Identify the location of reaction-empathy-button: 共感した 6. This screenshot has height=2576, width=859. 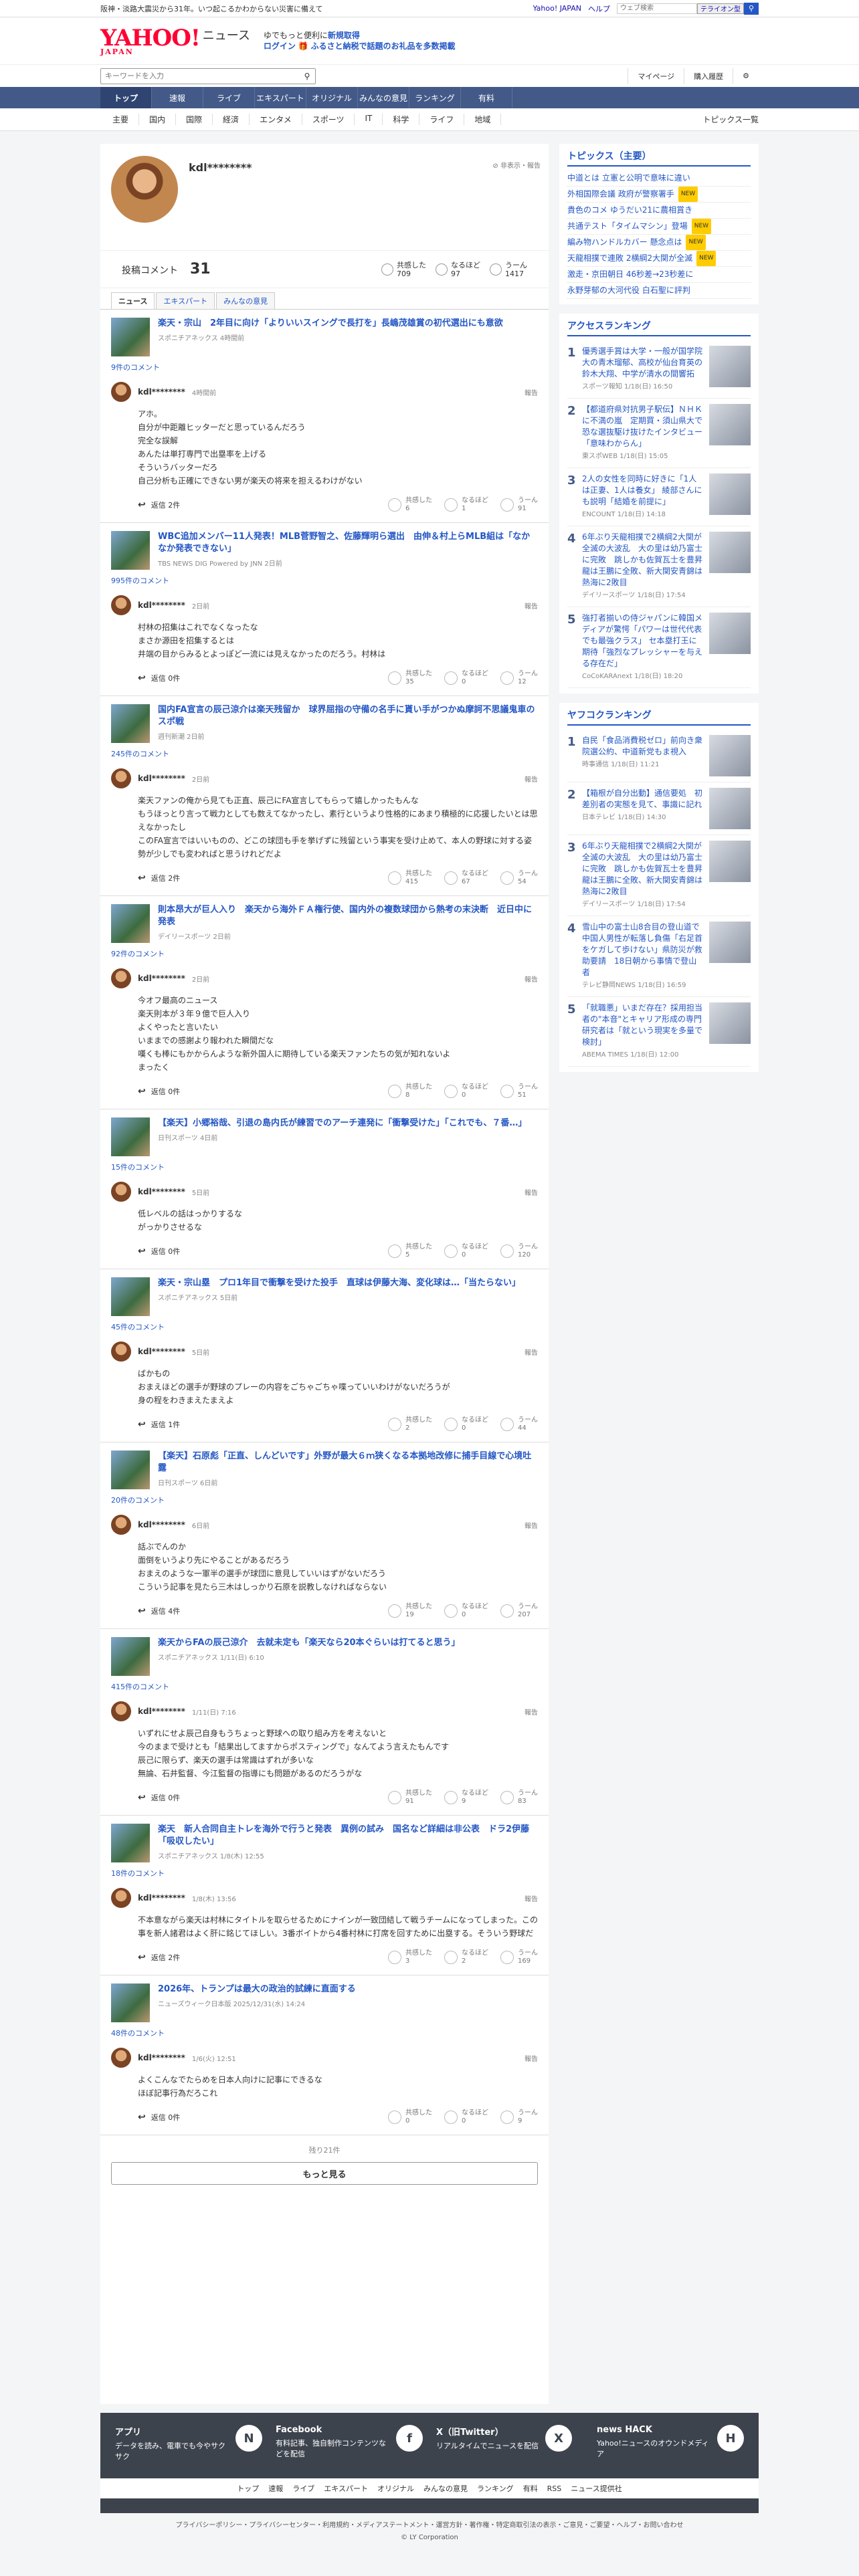
(410, 505).